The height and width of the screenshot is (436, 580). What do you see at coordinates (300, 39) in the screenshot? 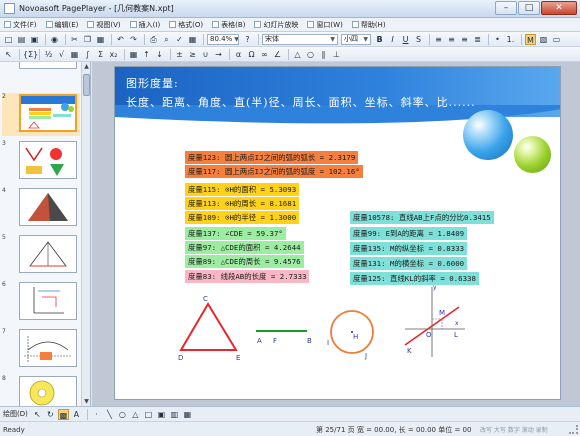
I see `font-select: 宋体 ▼` at bounding box center [300, 39].